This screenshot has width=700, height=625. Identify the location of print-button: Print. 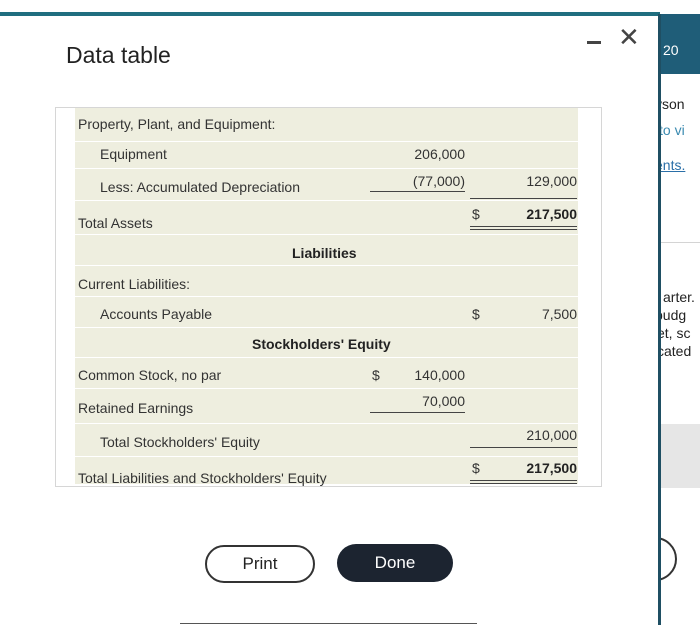
(260, 564).